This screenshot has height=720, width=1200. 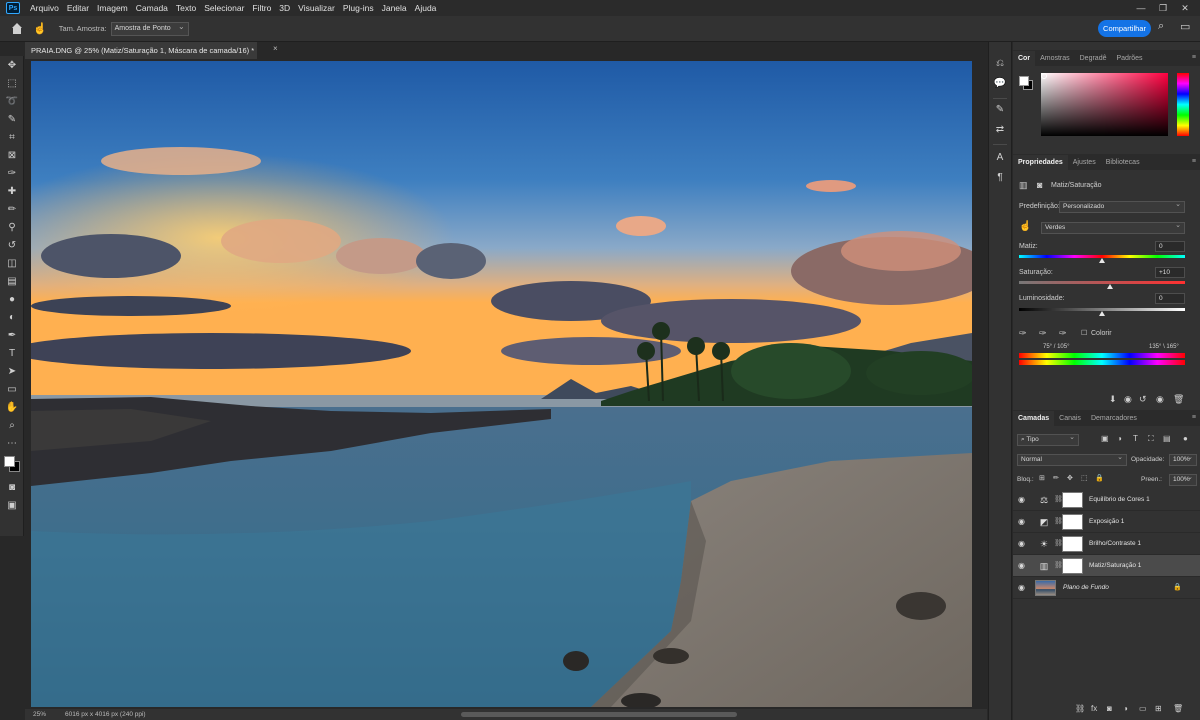 I want to click on share-button: Compartilhar, so click(x=1124, y=28).